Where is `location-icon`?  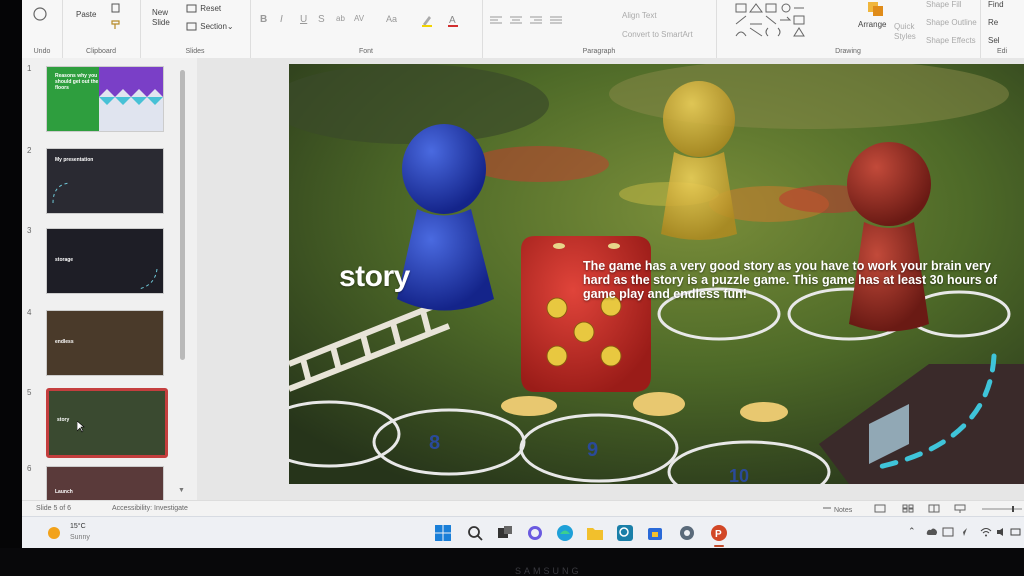
location-icon is located at coordinates (963, 532).